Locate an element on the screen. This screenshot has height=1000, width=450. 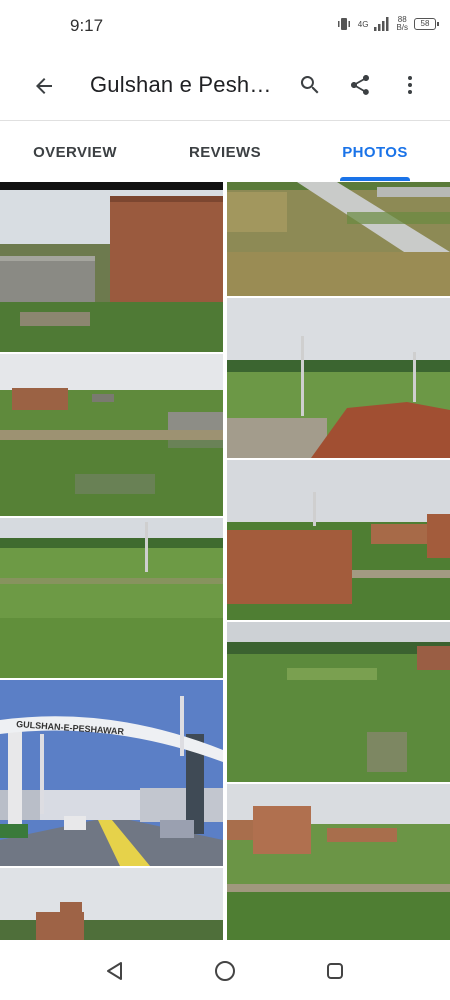
net-speed-unit: B/s is located at coordinates (402, 27).